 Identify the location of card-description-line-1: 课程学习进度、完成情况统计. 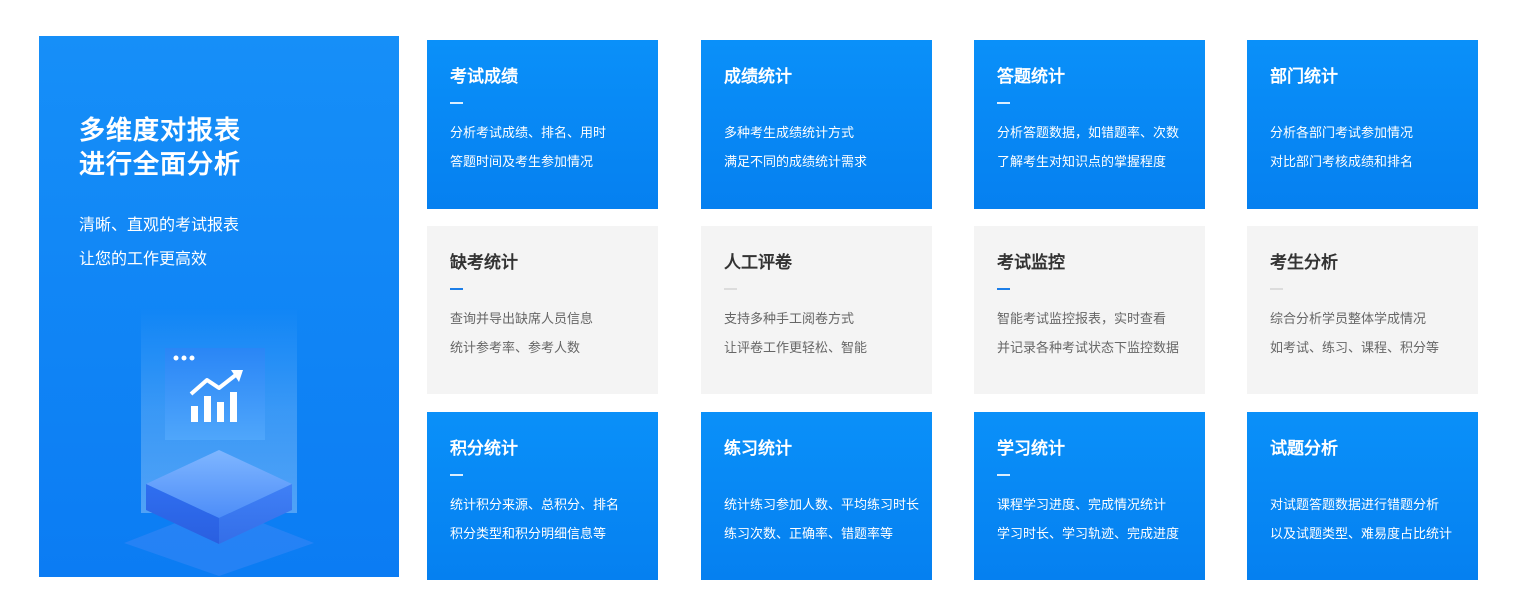
(1082, 505).